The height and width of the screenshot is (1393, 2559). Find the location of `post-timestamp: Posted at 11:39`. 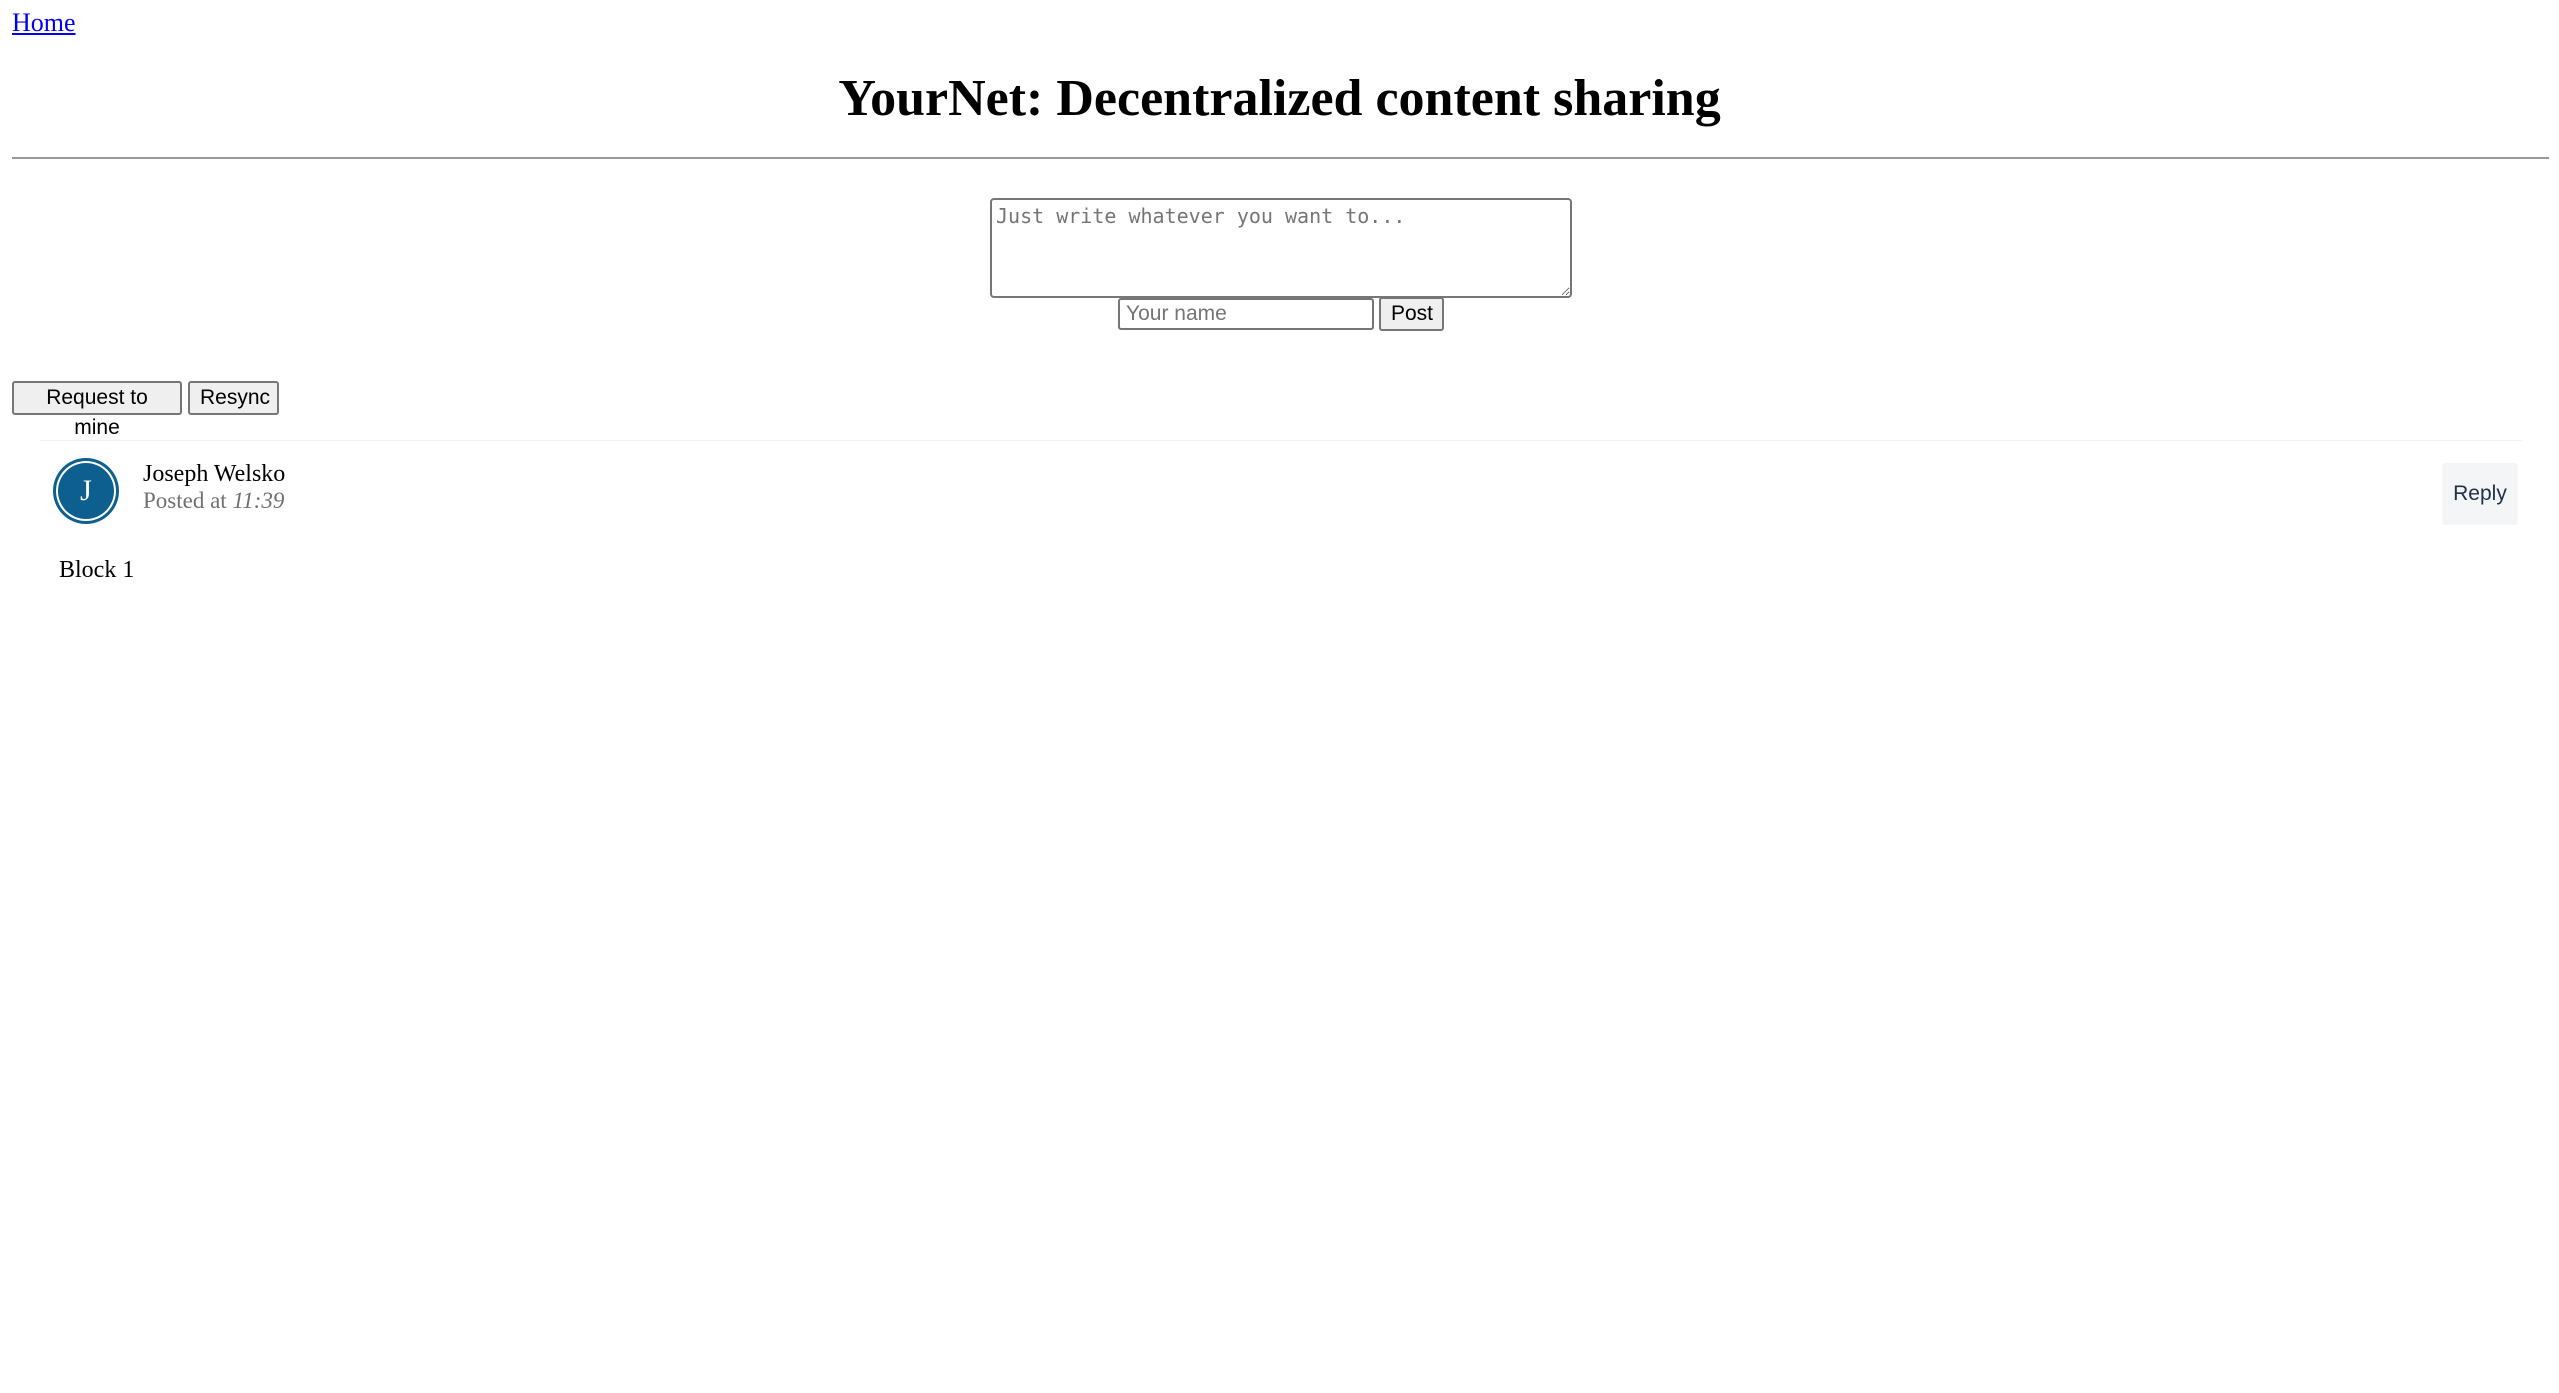

post-timestamp: Posted at 11:39 is located at coordinates (213, 501).